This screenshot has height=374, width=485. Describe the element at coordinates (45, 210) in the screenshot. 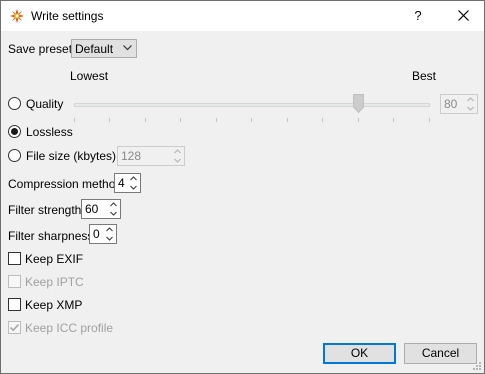

I see `filter-strength-label: Filter strength` at that location.